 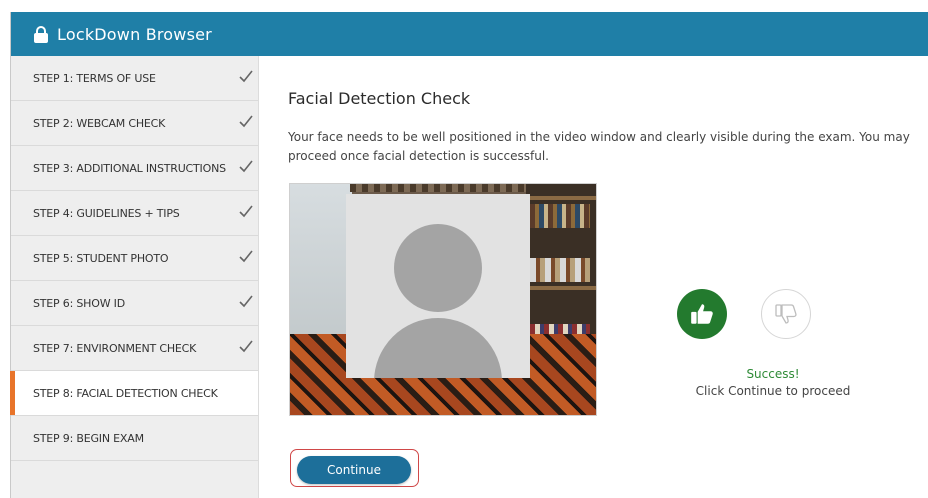 I want to click on face-placeholder-avatar, so click(x=438, y=286).